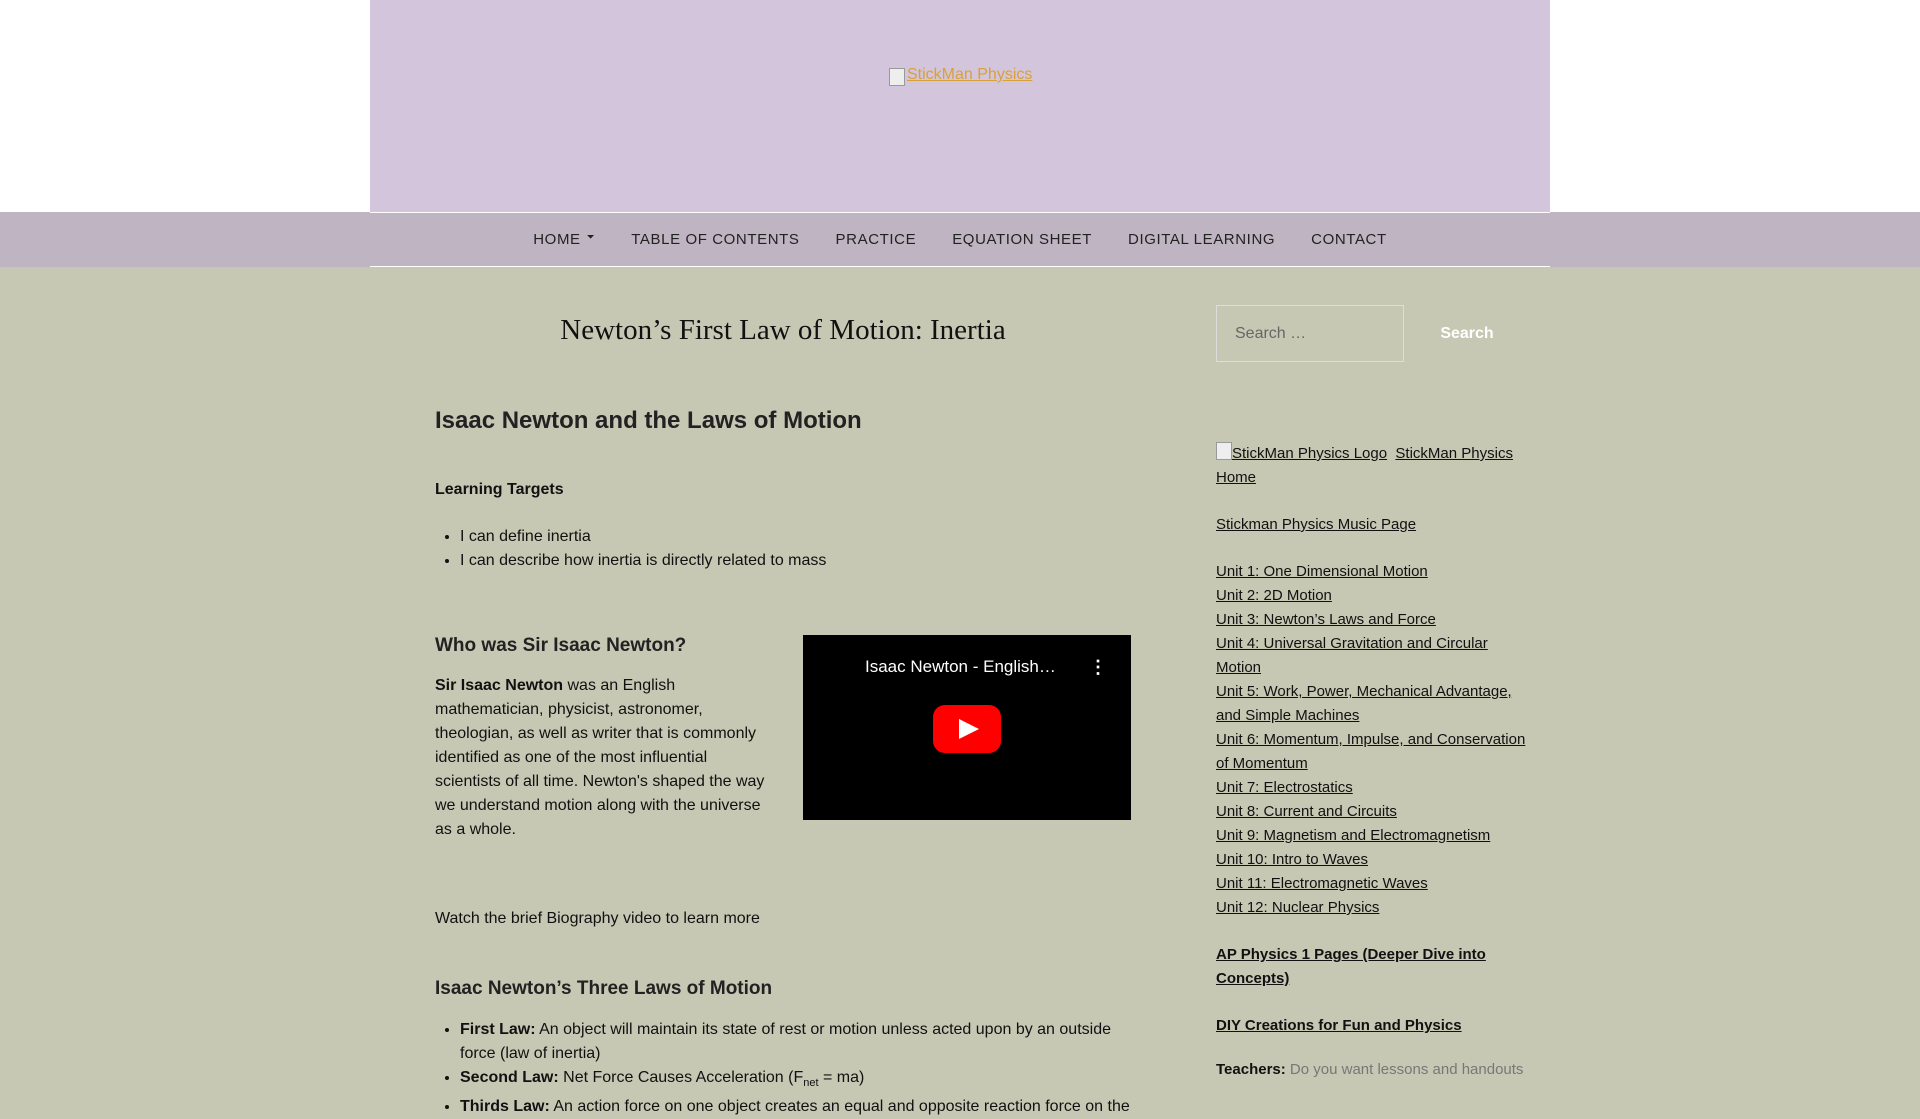 The image size is (1920, 1119). I want to click on sidebar-unit-link: Unit 1: One Dimensional Motion, so click(1322, 571).